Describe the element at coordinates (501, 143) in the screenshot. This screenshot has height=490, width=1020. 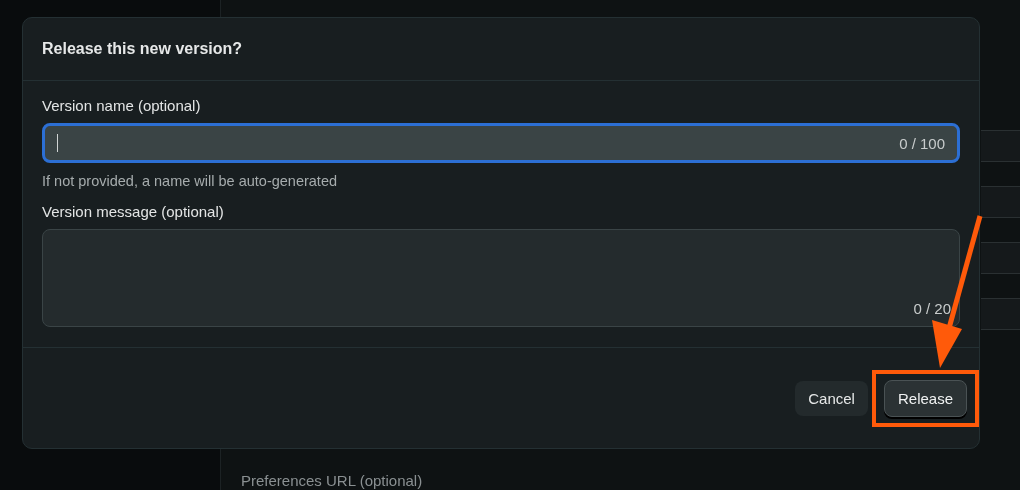
I see `input-field: 0 / 100` at that location.